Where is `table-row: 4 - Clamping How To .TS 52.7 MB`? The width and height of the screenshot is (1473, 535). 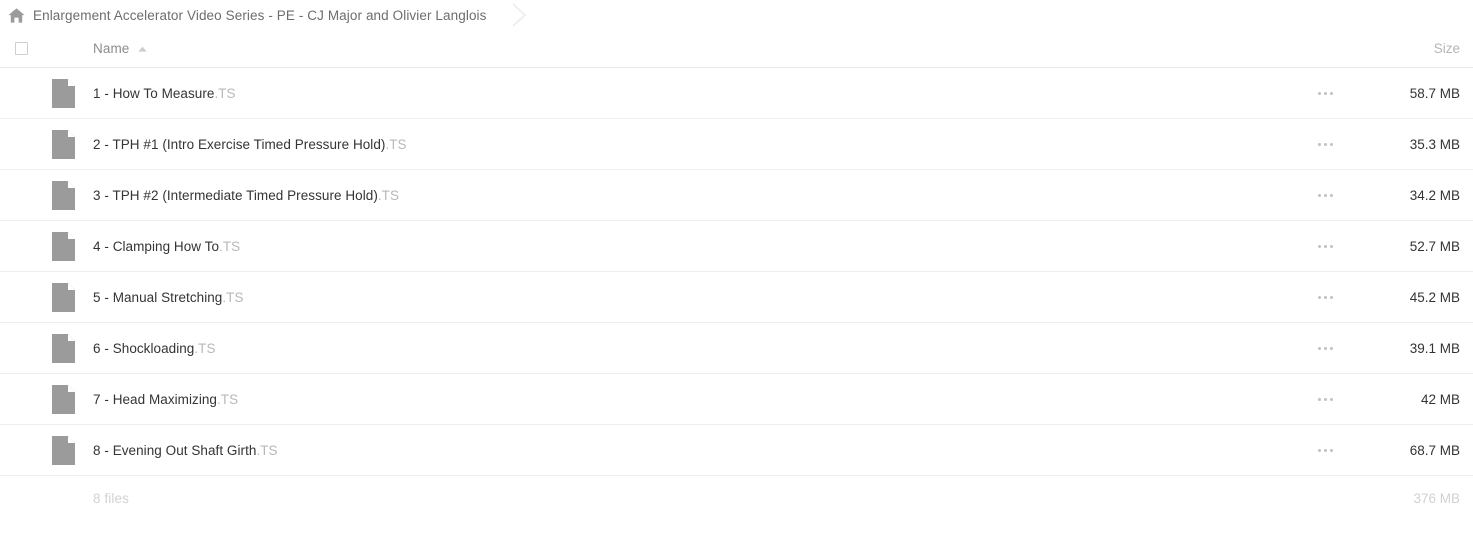
table-row: 4 - Clamping How To .TS 52.7 MB is located at coordinates (736, 246).